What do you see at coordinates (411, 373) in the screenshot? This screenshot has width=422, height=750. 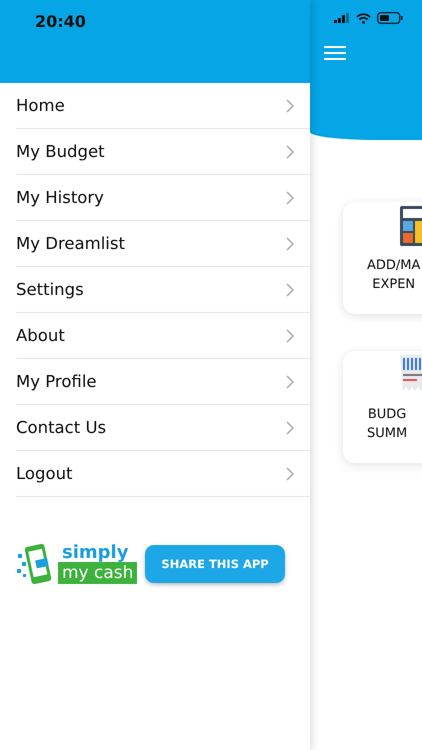 I see `receipt-icon` at bounding box center [411, 373].